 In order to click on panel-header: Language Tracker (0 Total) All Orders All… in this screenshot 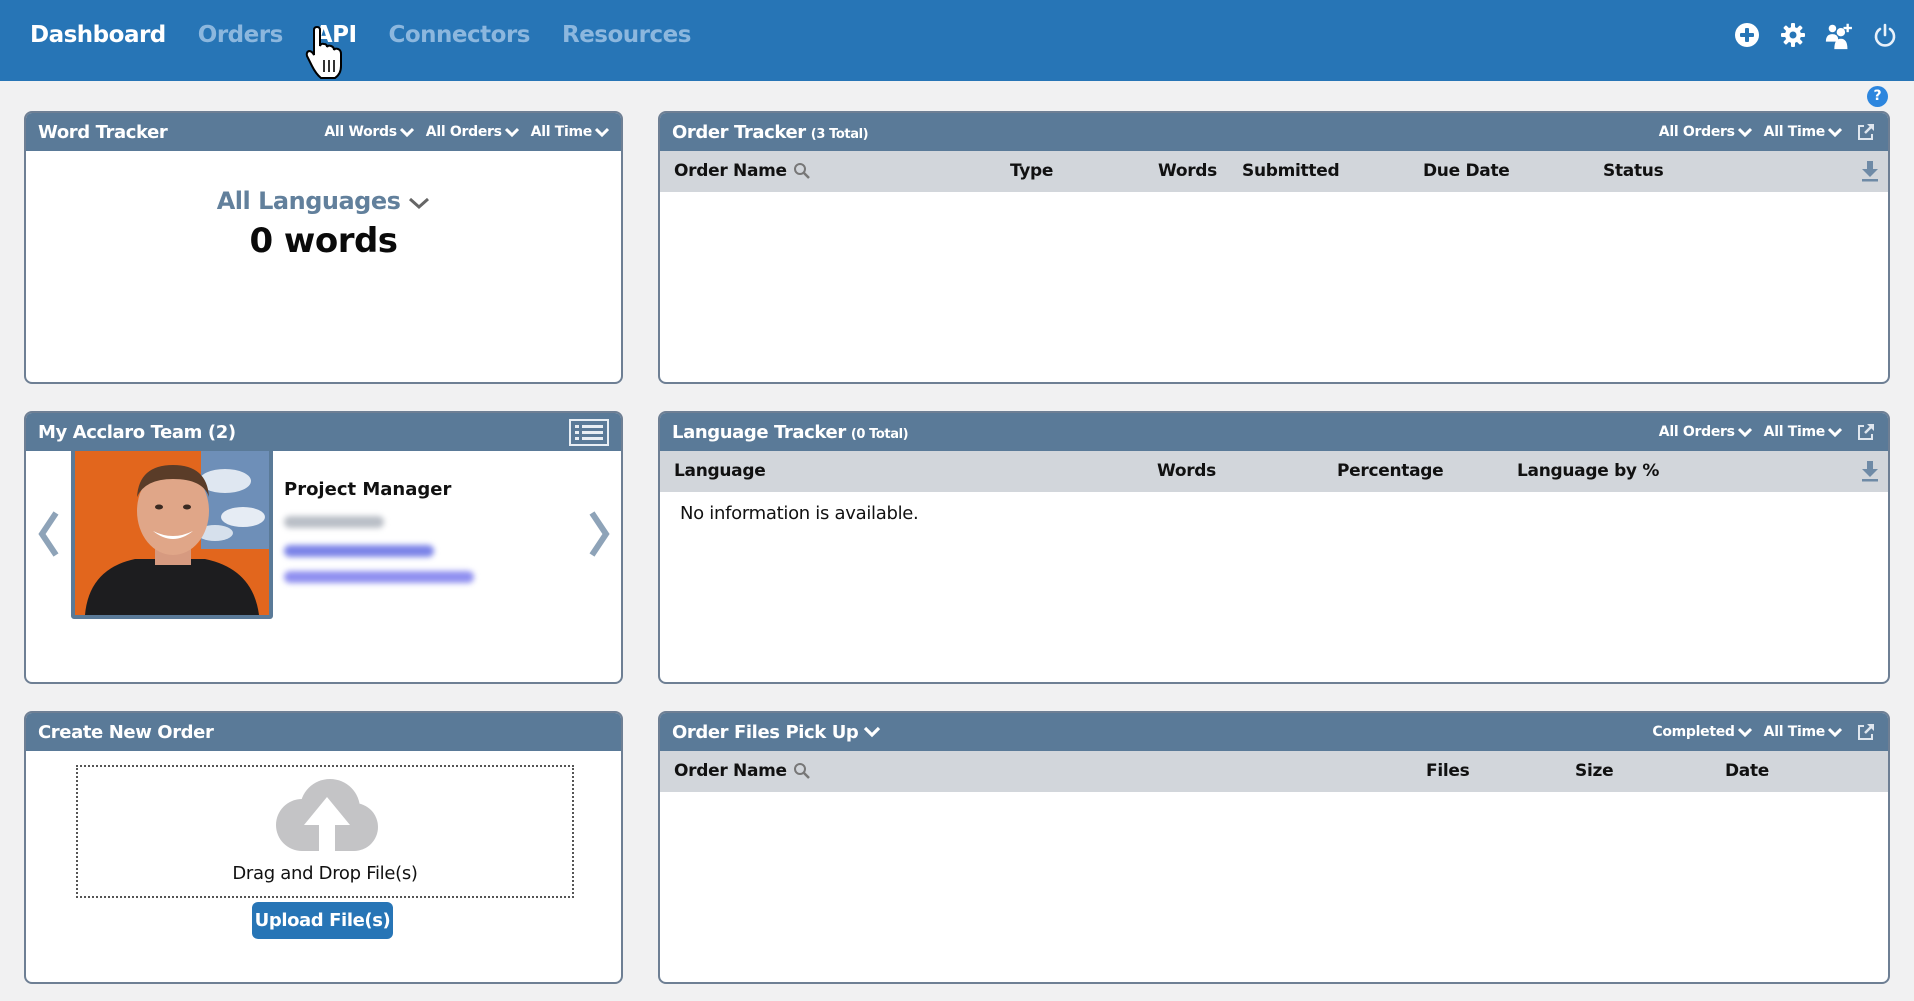, I will do `click(1274, 432)`.